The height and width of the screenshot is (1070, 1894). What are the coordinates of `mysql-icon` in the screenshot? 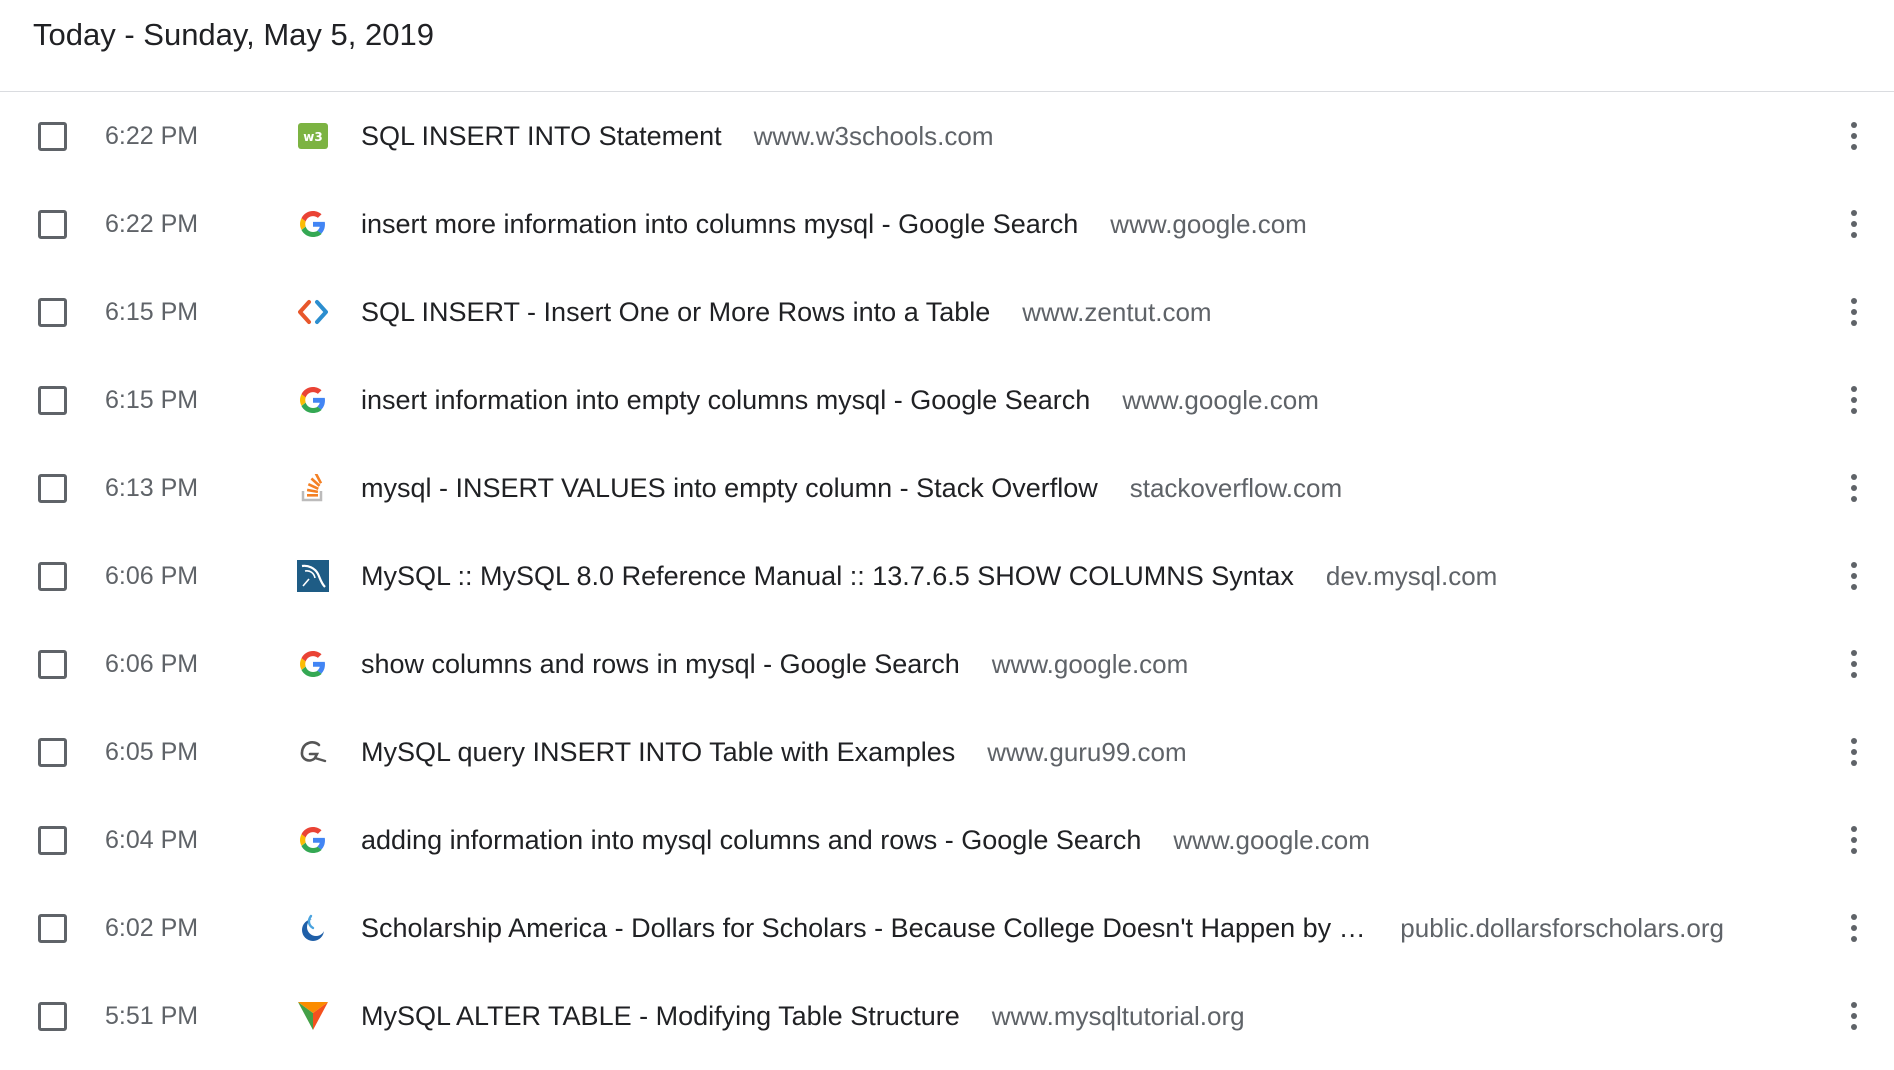 It's located at (313, 576).